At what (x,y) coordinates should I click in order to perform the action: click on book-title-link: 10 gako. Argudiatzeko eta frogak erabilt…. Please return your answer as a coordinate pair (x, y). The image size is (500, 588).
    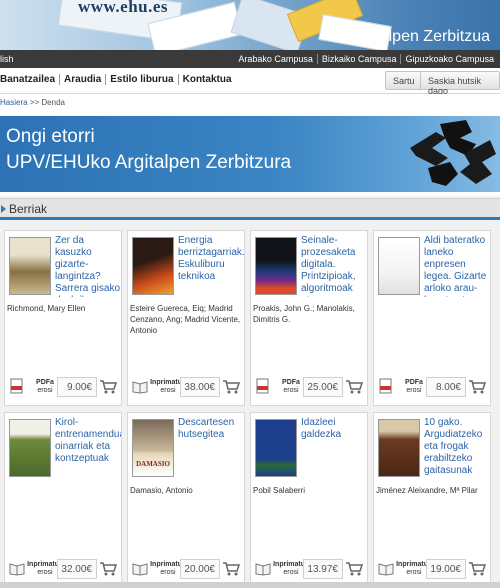
    Looking at the image, I should click on (457, 448).